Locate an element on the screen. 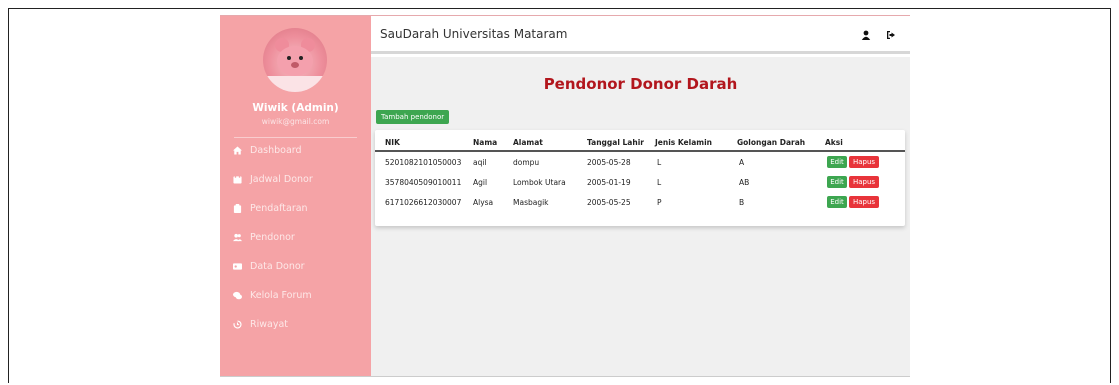  logout-icon is located at coordinates (891, 35).